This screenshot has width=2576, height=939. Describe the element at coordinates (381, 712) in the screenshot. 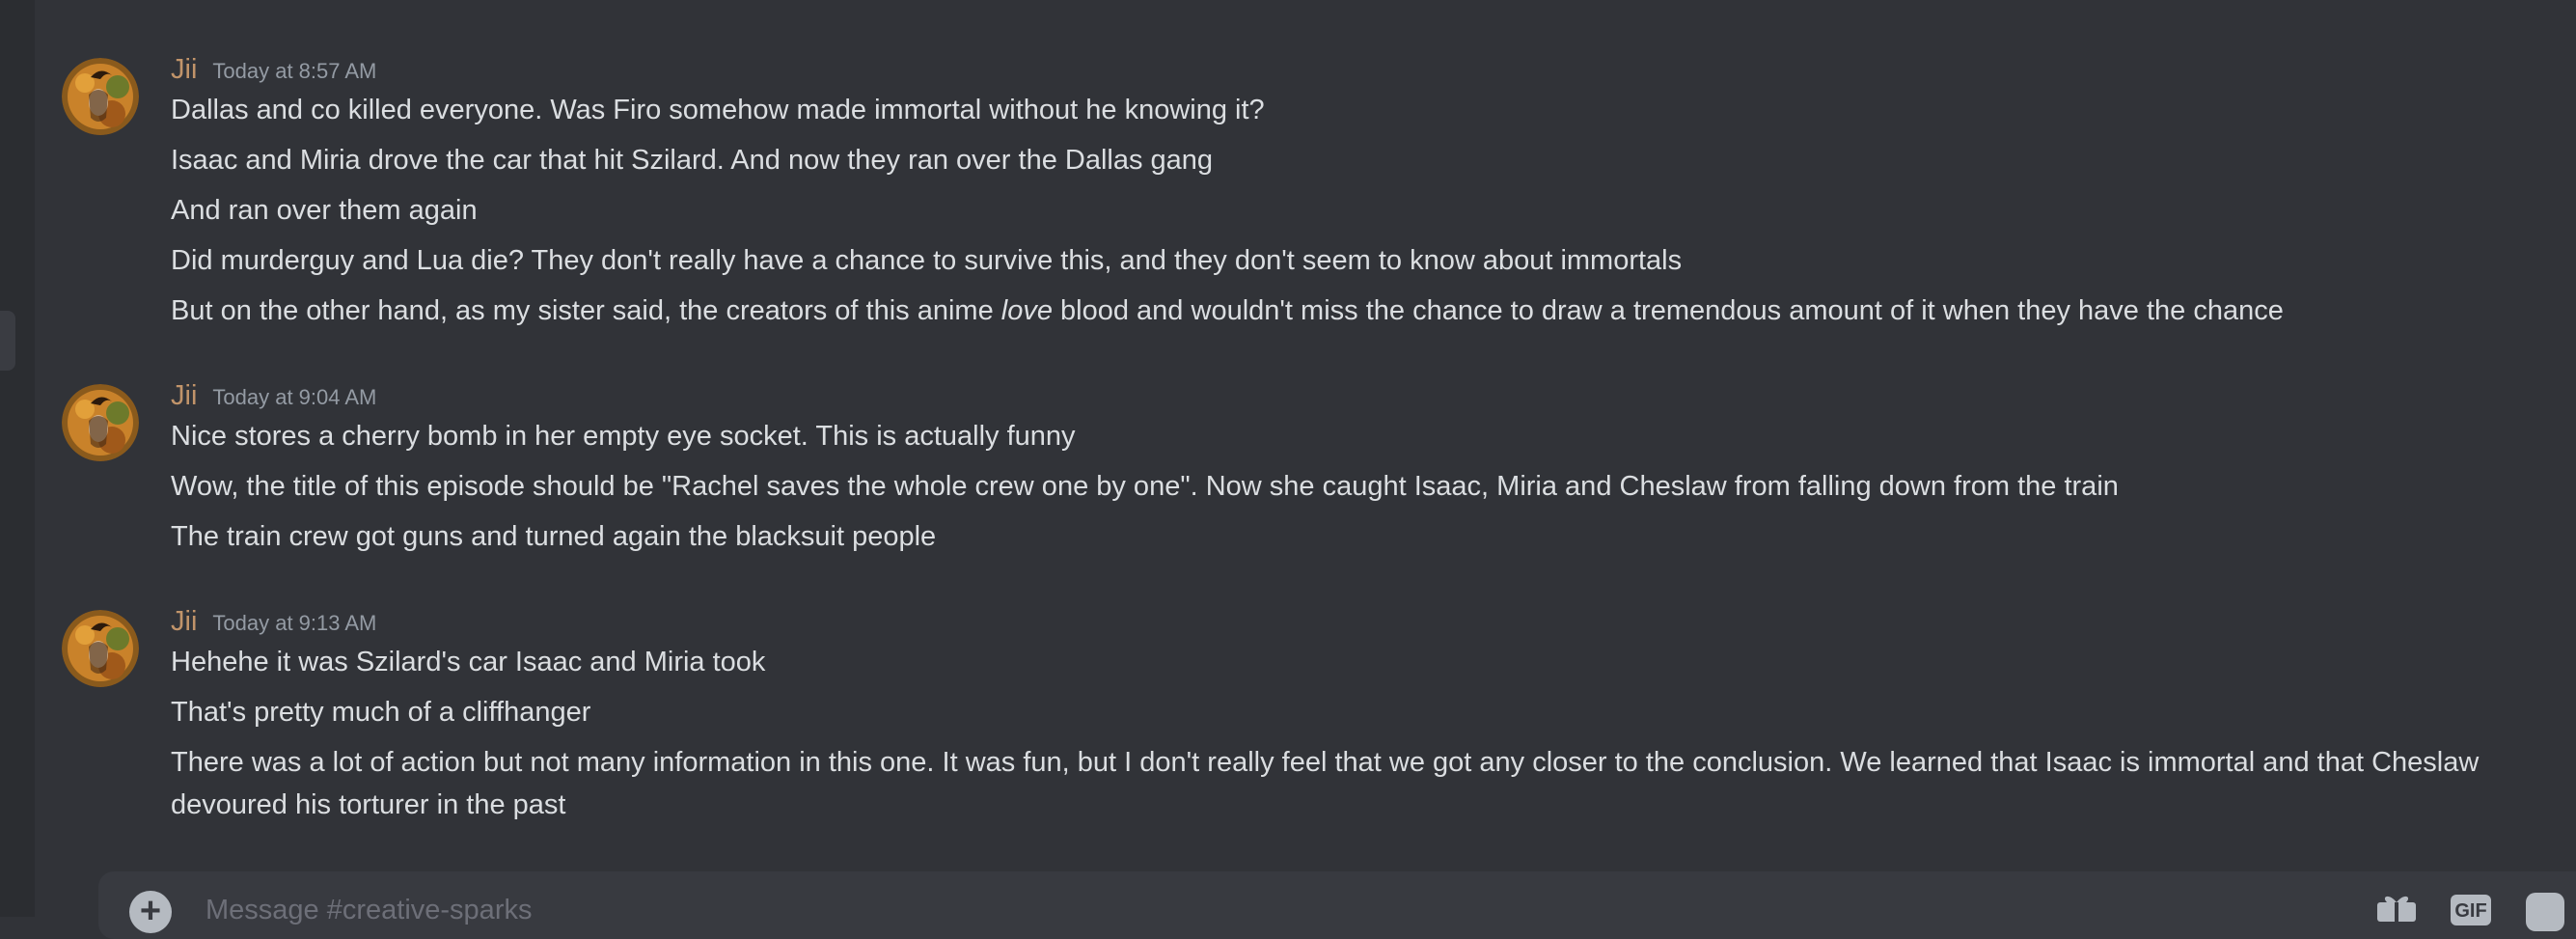

I see `message-line: That's pretty much of a cliffhanger` at that location.